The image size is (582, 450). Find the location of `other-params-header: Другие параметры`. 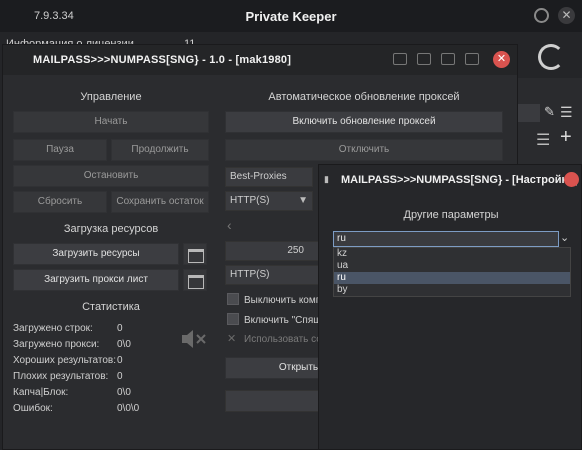

other-params-header: Другие параметры is located at coordinates (451, 215).